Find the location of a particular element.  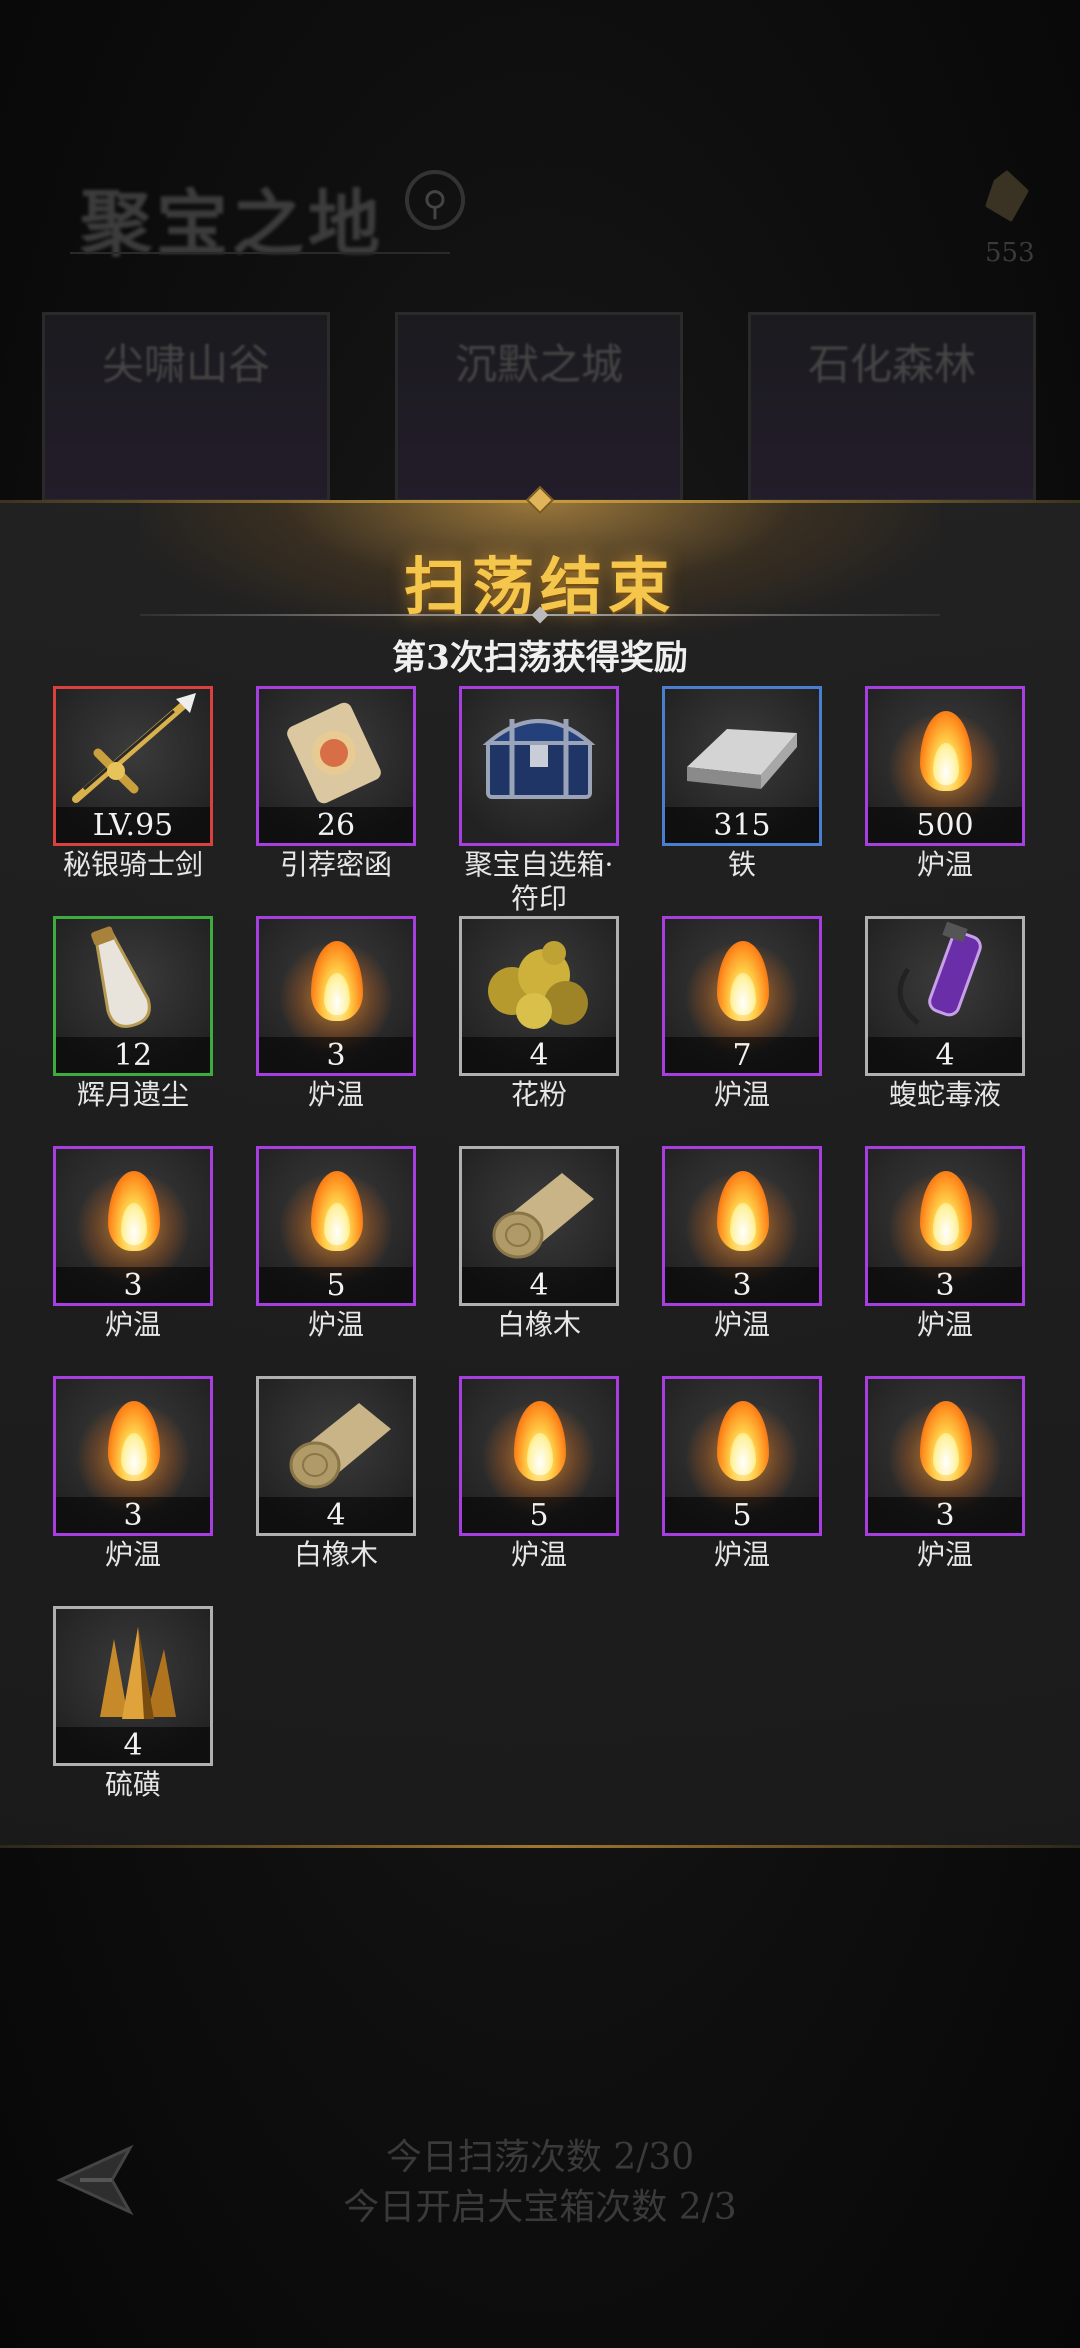

title-underline is located at coordinates (260, 253).